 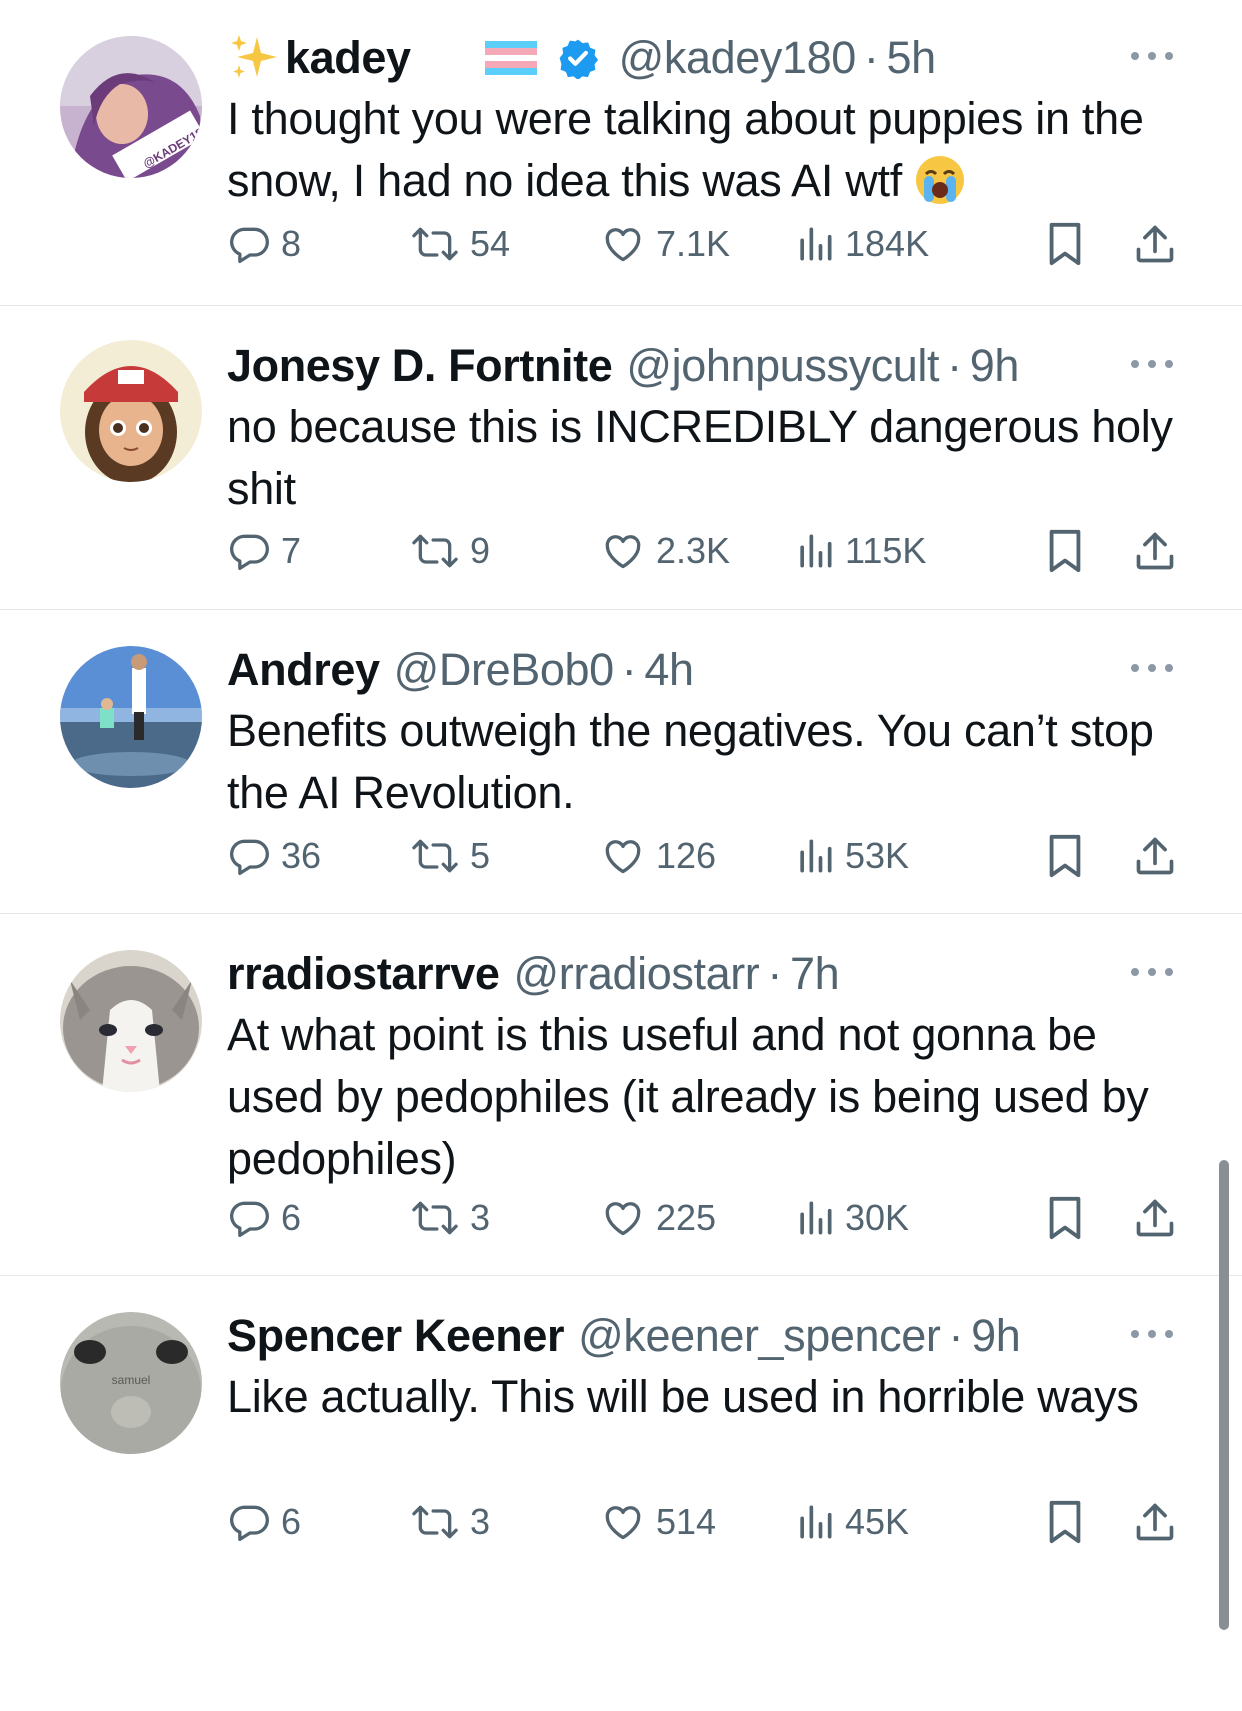 What do you see at coordinates (291, 550) in the screenshot?
I see `reply-count: 7` at bounding box center [291, 550].